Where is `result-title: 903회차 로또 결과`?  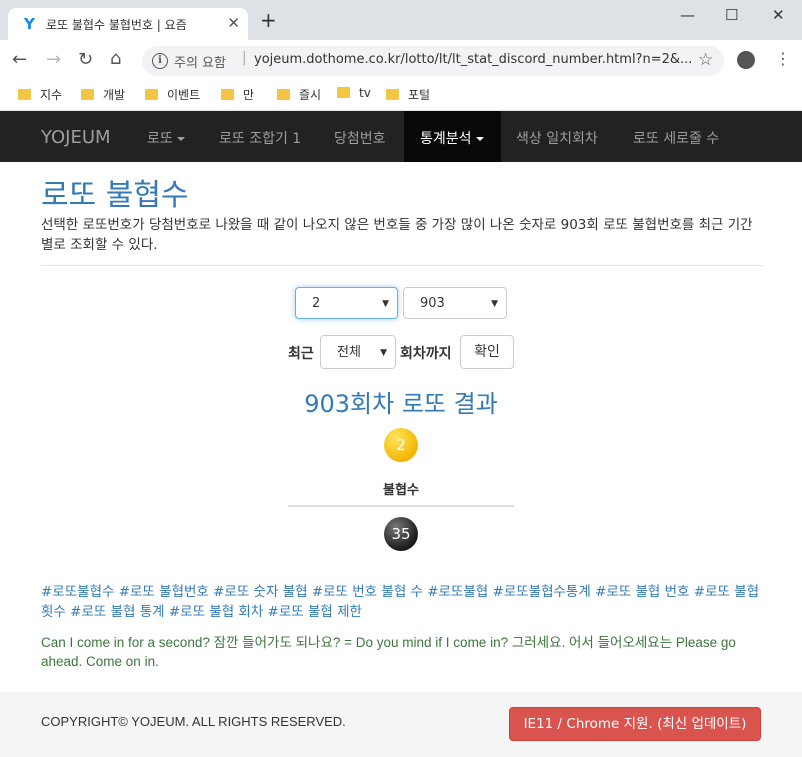 result-title: 903회차 로또 결과 is located at coordinates (401, 404).